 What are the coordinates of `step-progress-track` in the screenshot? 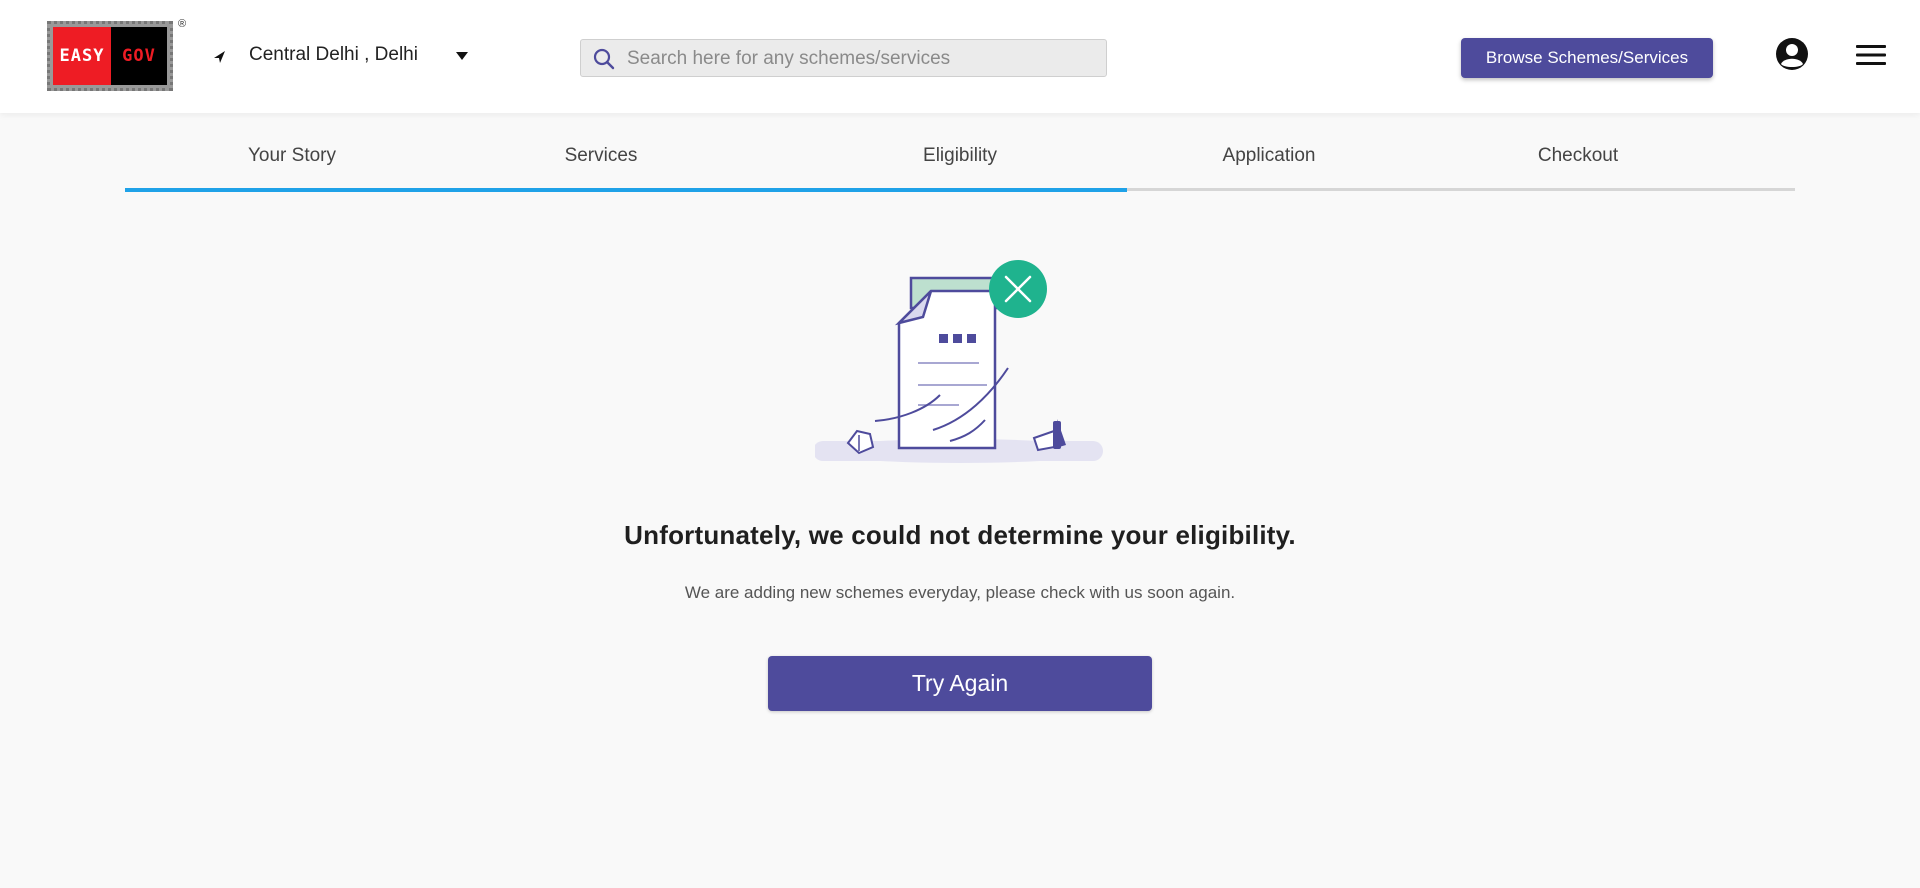 It's located at (960, 190).